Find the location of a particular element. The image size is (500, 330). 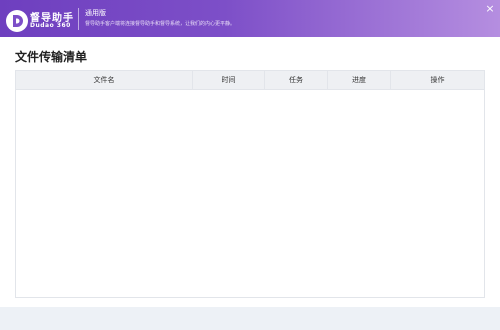

page-title: 文件传输清单 is located at coordinates (51, 57).